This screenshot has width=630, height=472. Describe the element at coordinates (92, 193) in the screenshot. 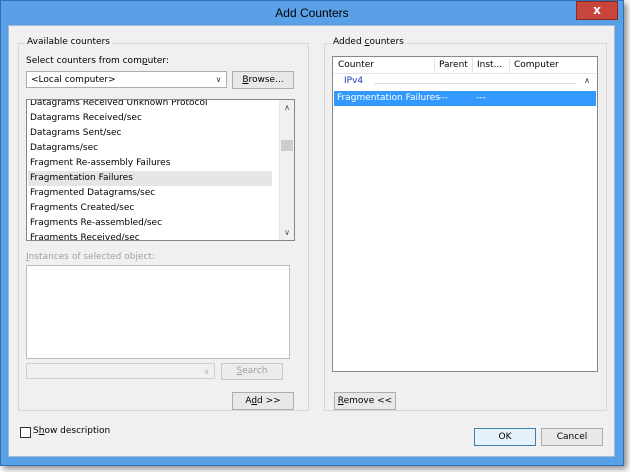

I see `list-item: Fragmented Datagrams/sec` at that location.